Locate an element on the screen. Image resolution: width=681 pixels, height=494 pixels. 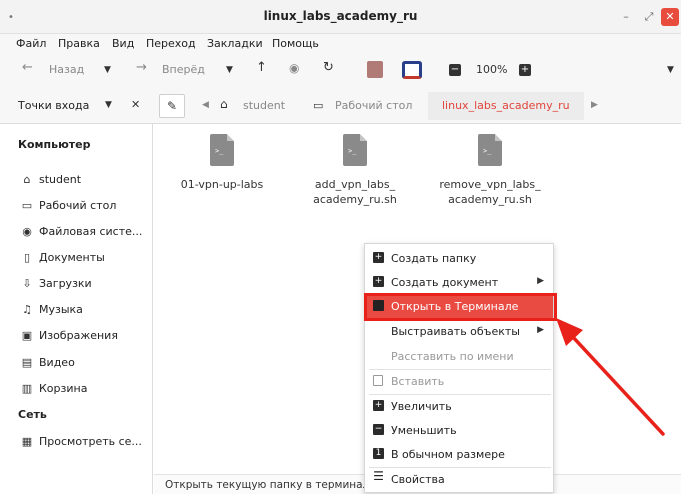
file-name-line1: remove_vpn_labs_ is located at coordinates (490, 184).